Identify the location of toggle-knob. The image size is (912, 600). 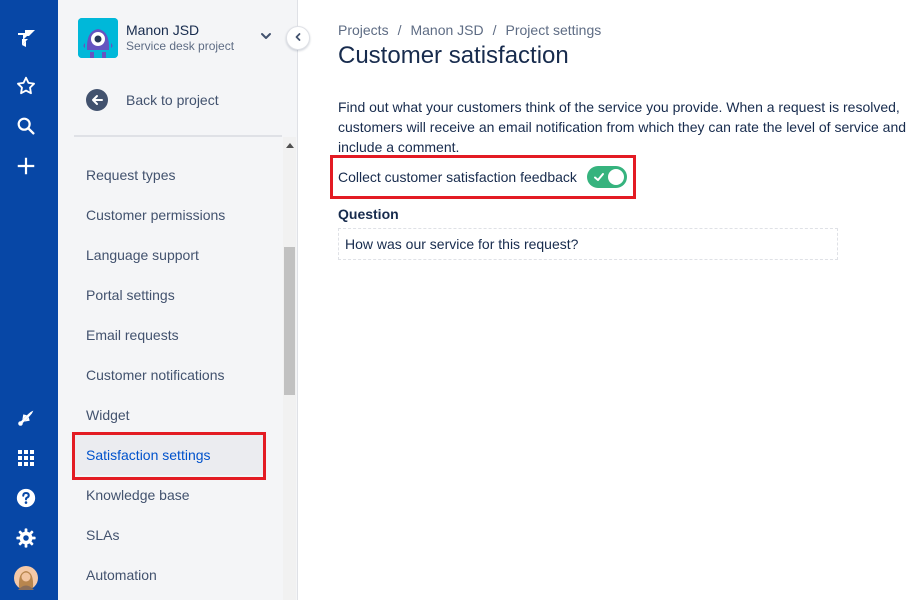
(615, 177).